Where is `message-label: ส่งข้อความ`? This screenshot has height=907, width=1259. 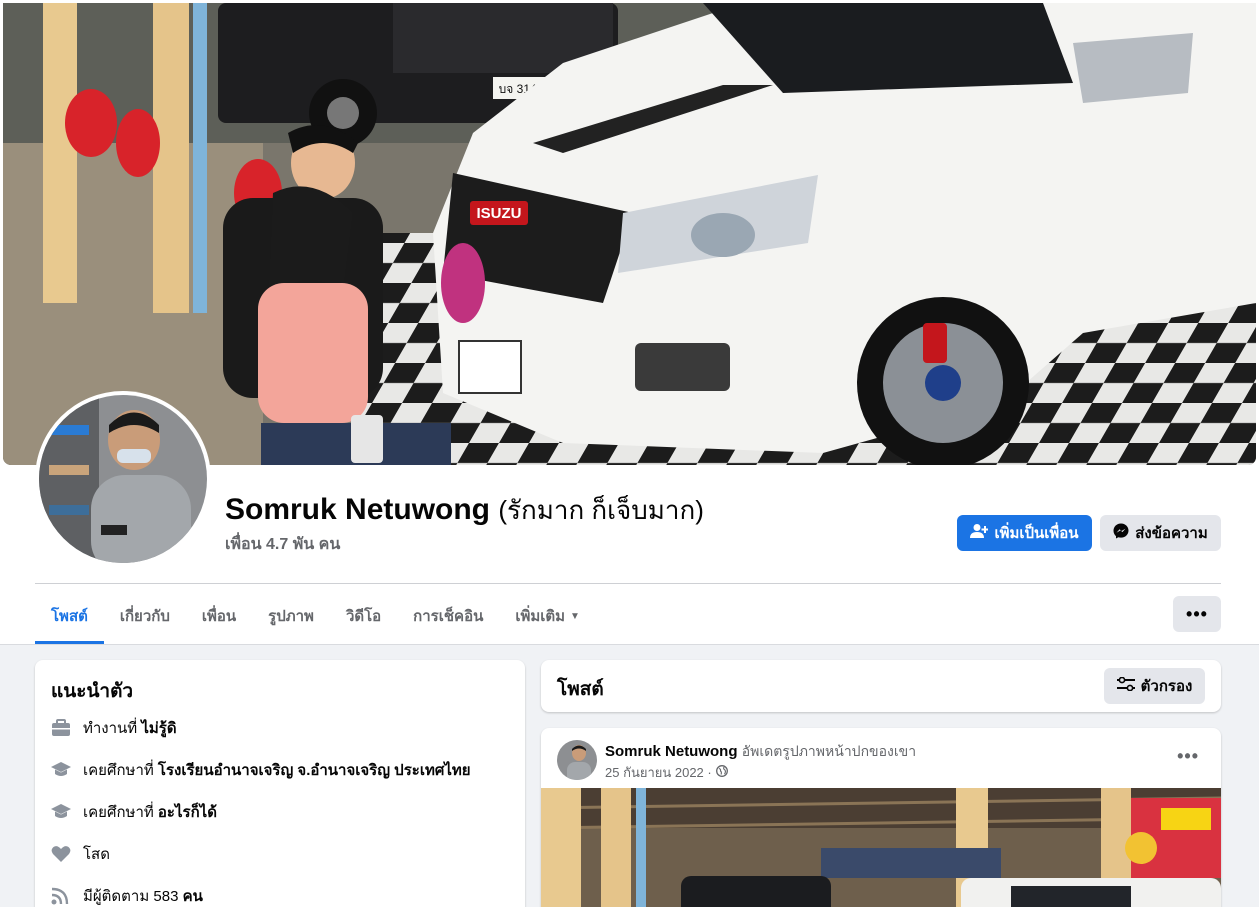 message-label: ส่งข้อความ is located at coordinates (1171, 533).